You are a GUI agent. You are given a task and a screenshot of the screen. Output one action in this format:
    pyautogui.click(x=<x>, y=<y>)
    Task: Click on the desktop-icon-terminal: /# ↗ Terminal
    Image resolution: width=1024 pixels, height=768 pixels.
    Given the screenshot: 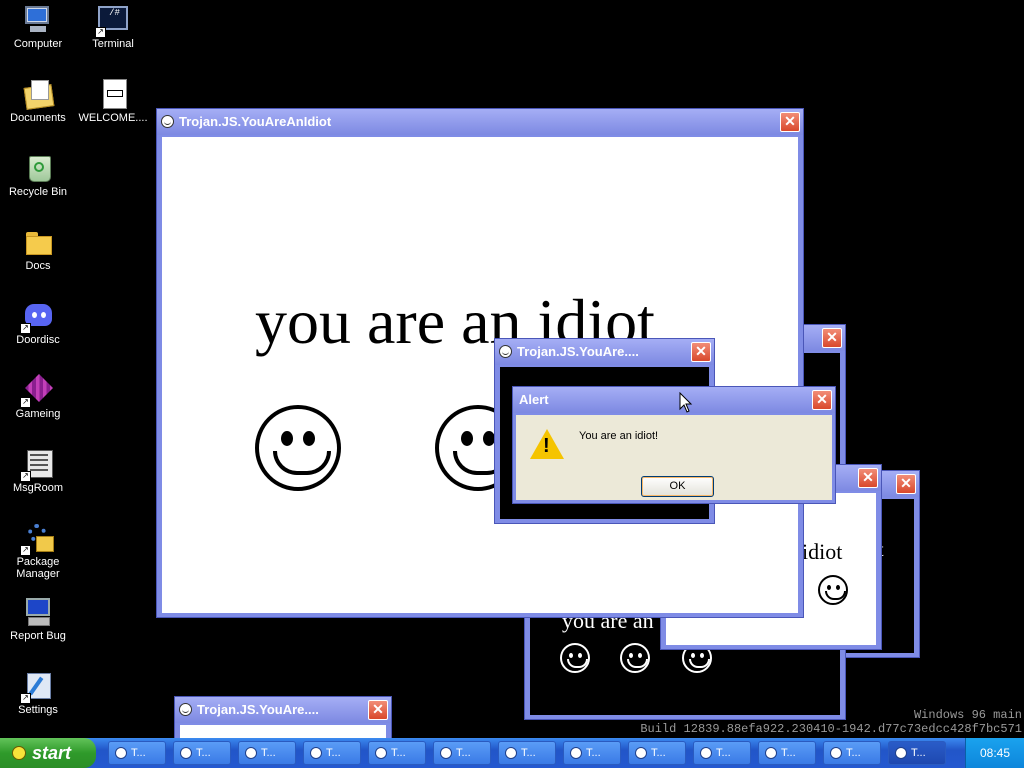 What is the action you would take?
    pyautogui.click(x=113, y=27)
    